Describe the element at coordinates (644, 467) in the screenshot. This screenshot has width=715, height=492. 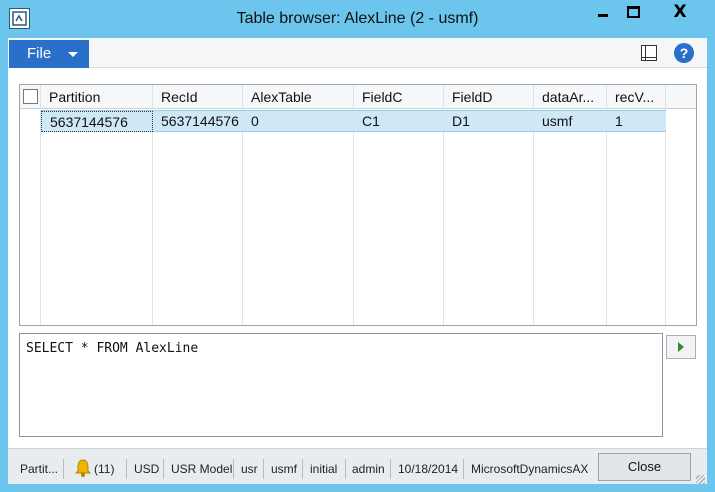
I see `close-button: Close` at that location.